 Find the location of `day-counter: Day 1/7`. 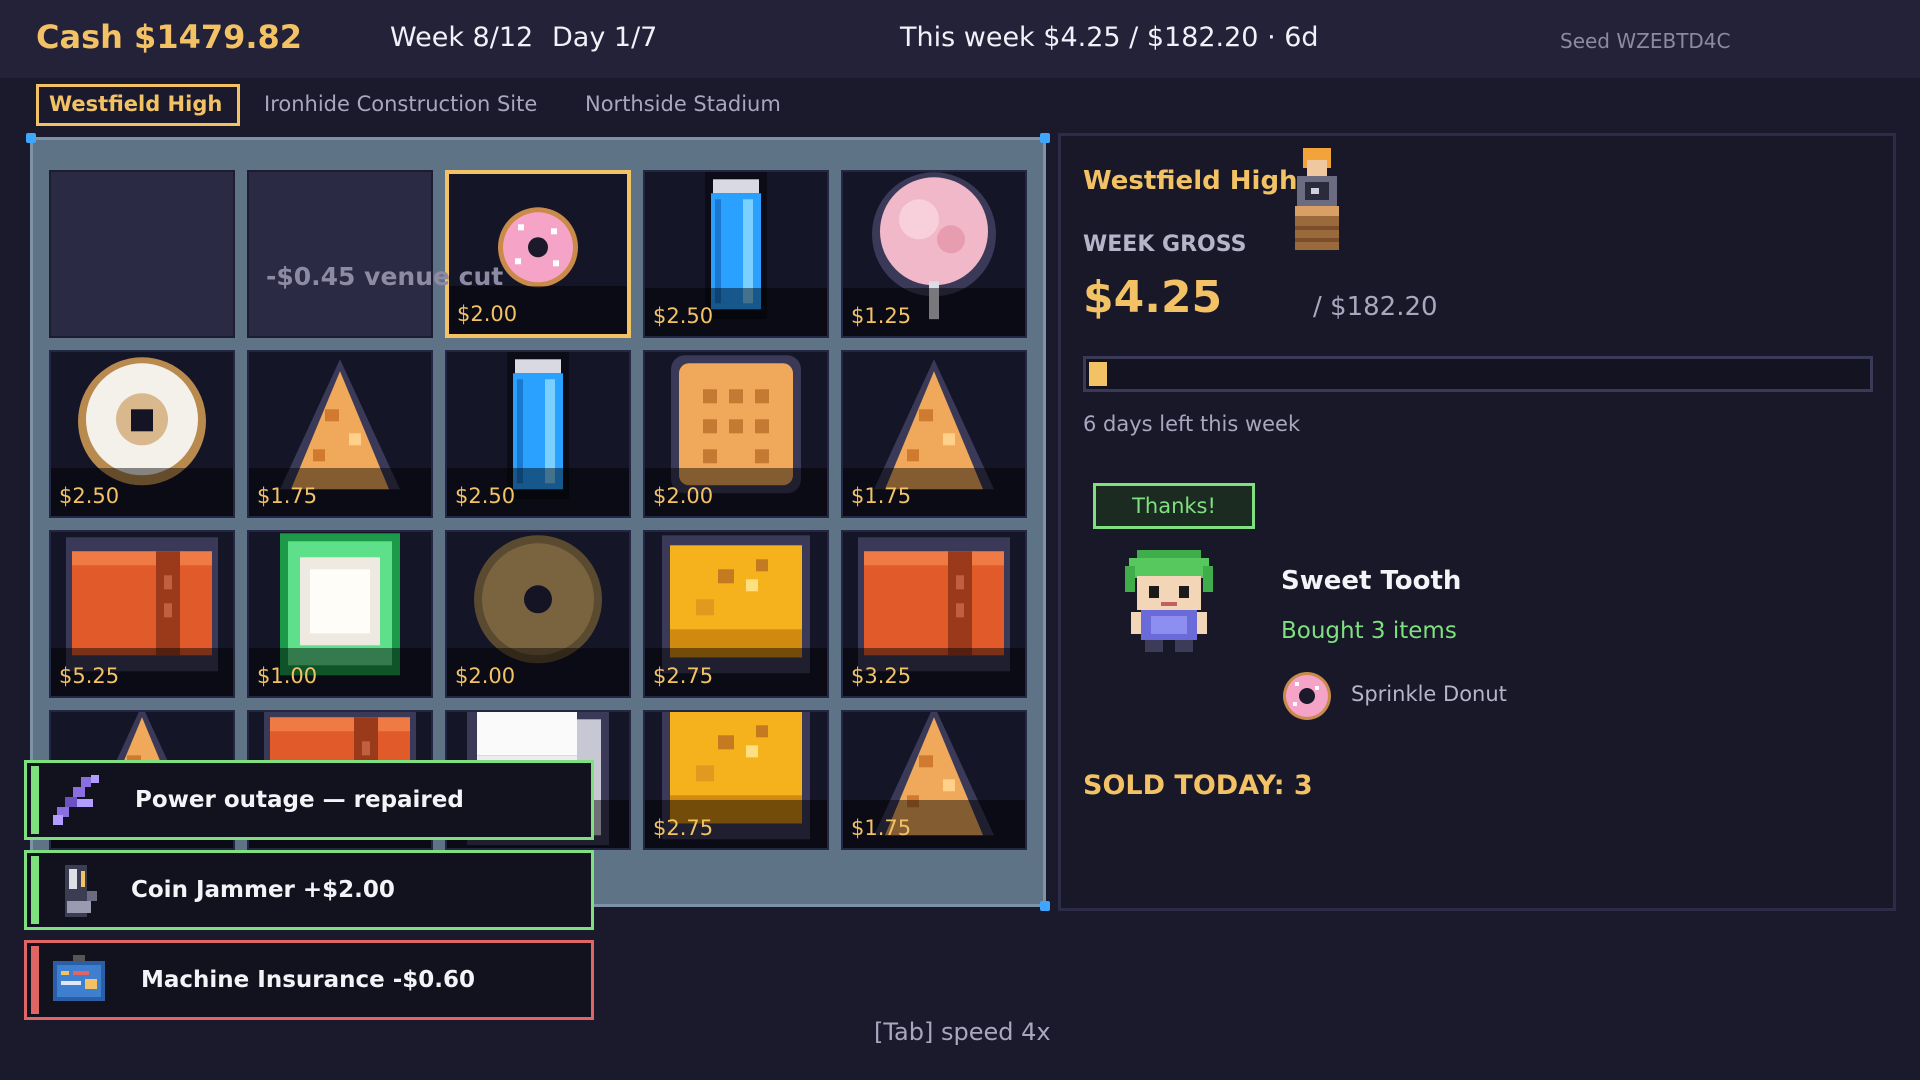

day-counter: Day 1/7 is located at coordinates (605, 37).